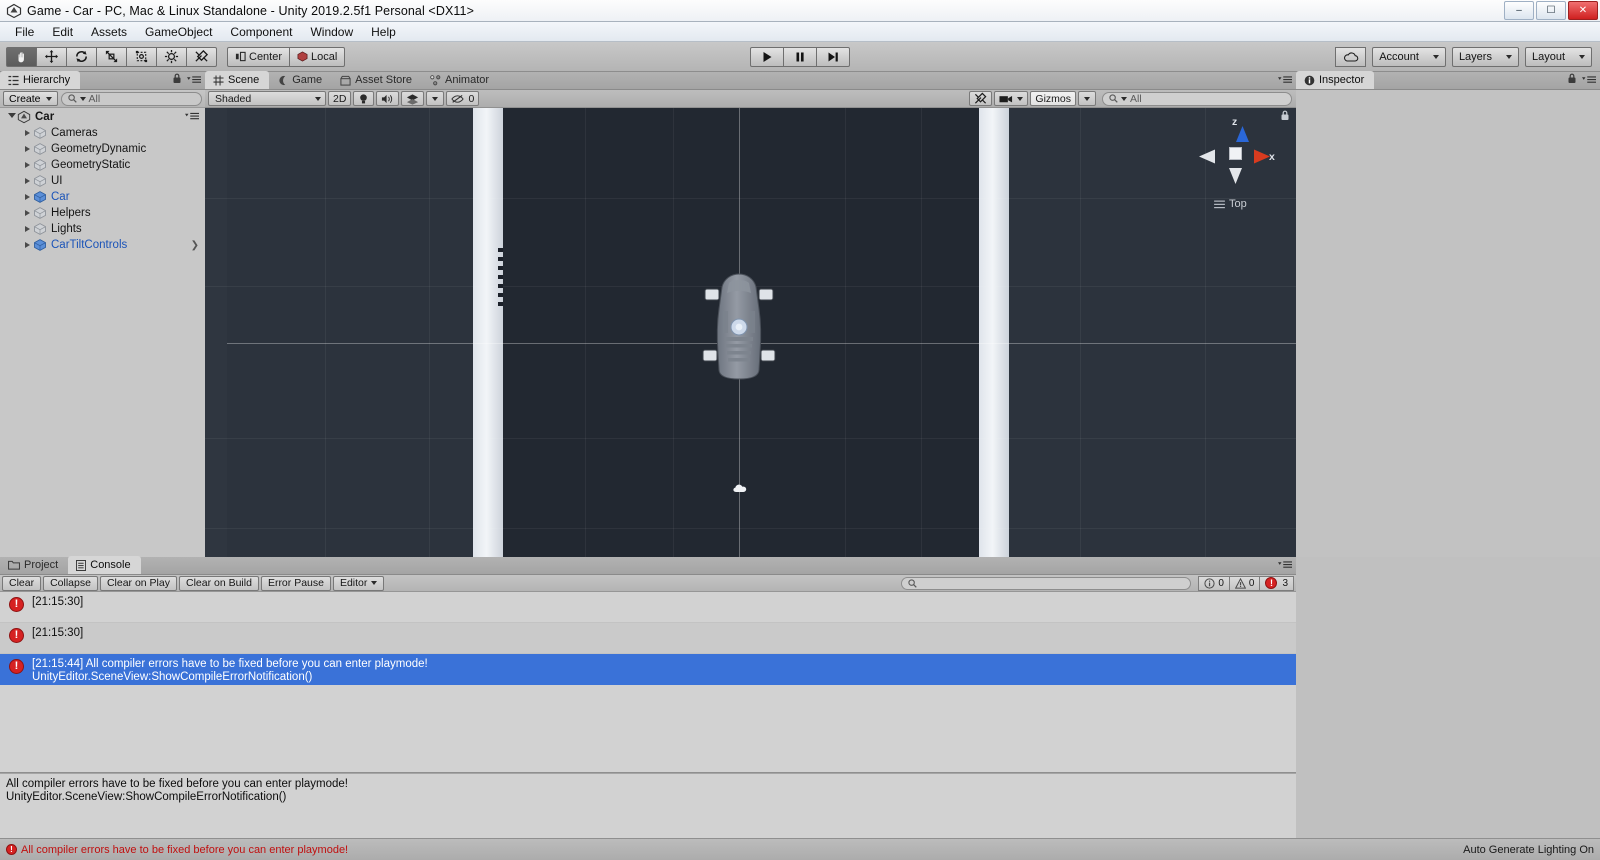  What do you see at coordinates (102, 149) in the screenshot?
I see `hierarchy-item-geometrydynamic: GeometryDynamic` at bounding box center [102, 149].